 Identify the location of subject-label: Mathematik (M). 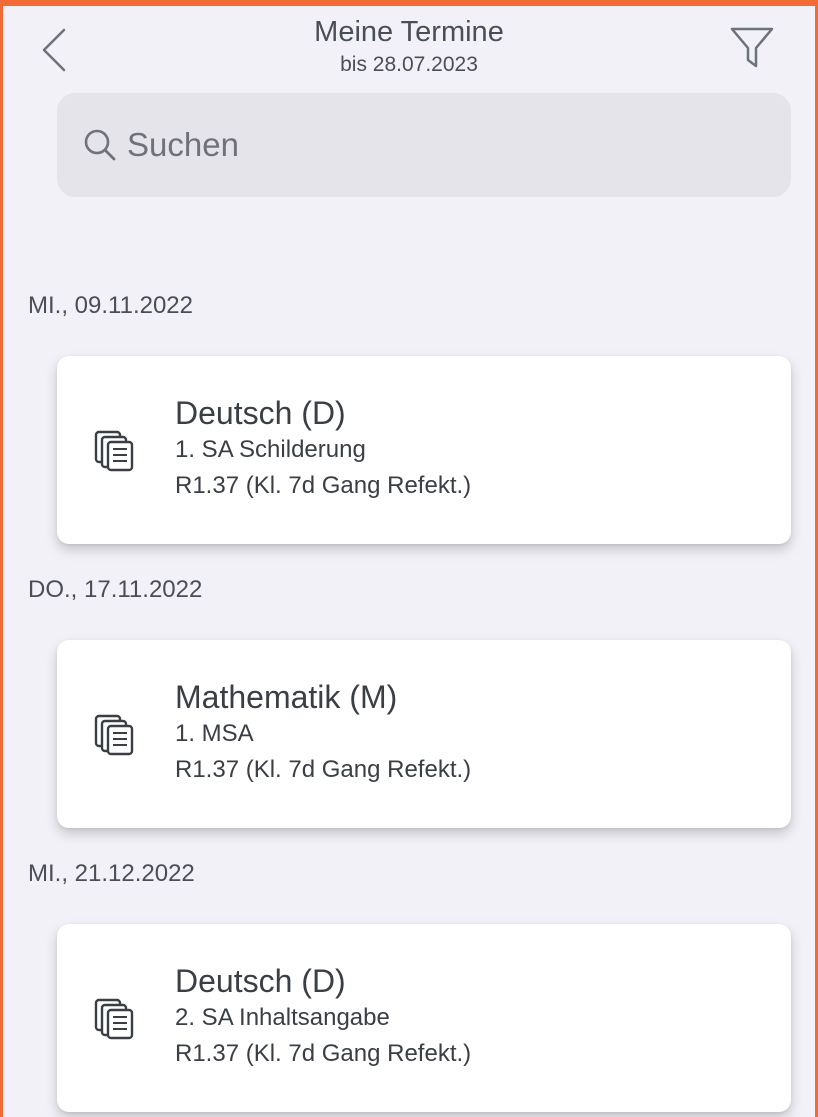
(286, 697).